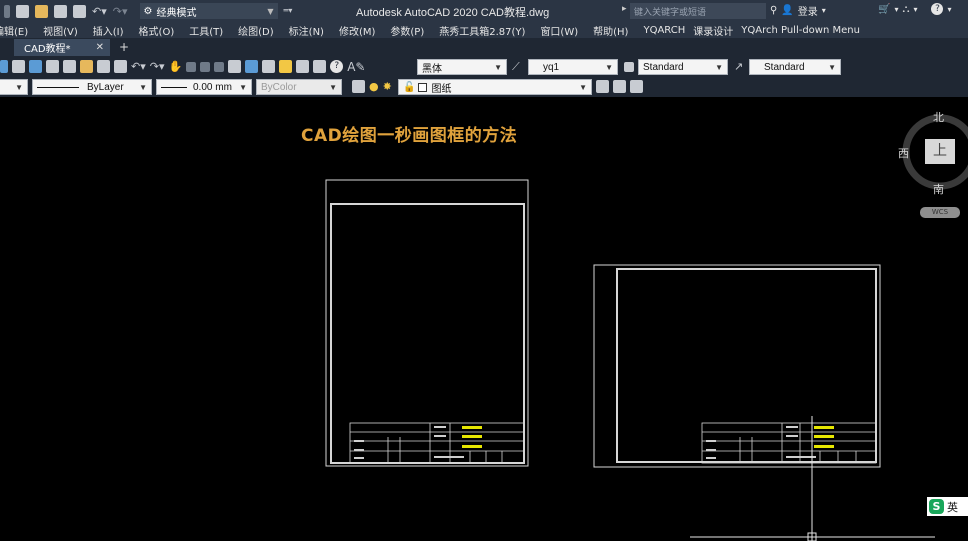 The image size is (968, 541). Describe the element at coordinates (427, 323) in the screenshot. I see `portrait-drawing-frame` at that location.